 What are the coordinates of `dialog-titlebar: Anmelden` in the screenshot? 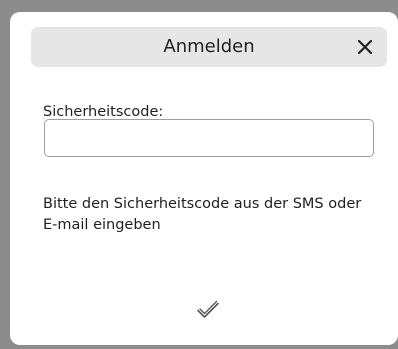 It's located at (209, 47).